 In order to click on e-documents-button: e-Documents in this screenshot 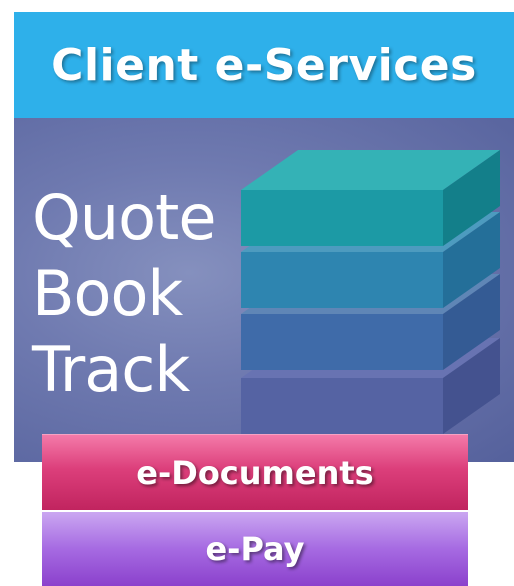, I will do `click(255, 472)`.